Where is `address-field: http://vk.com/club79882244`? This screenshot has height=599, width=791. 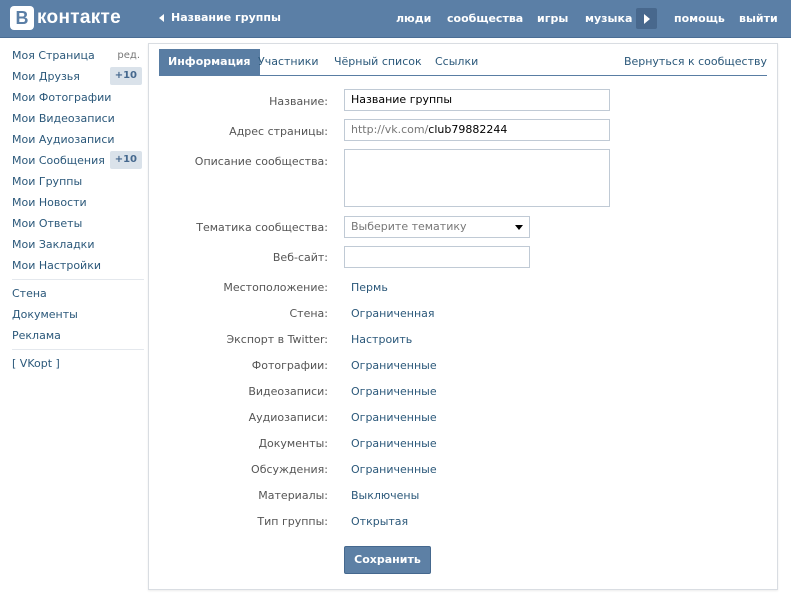
address-field: http://vk.com/club79882244 is located at coordinates (477, 130).